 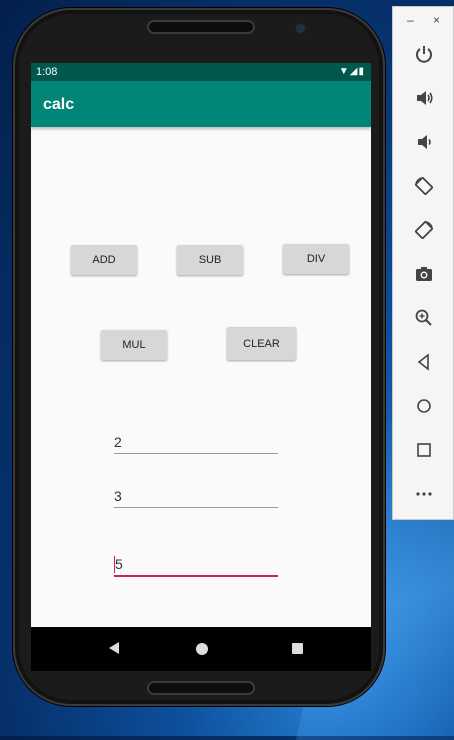 What do you see at coordinates (423, 98) in the screenshot?
I see `volume-up-icon` at bounding box center [423, 98].